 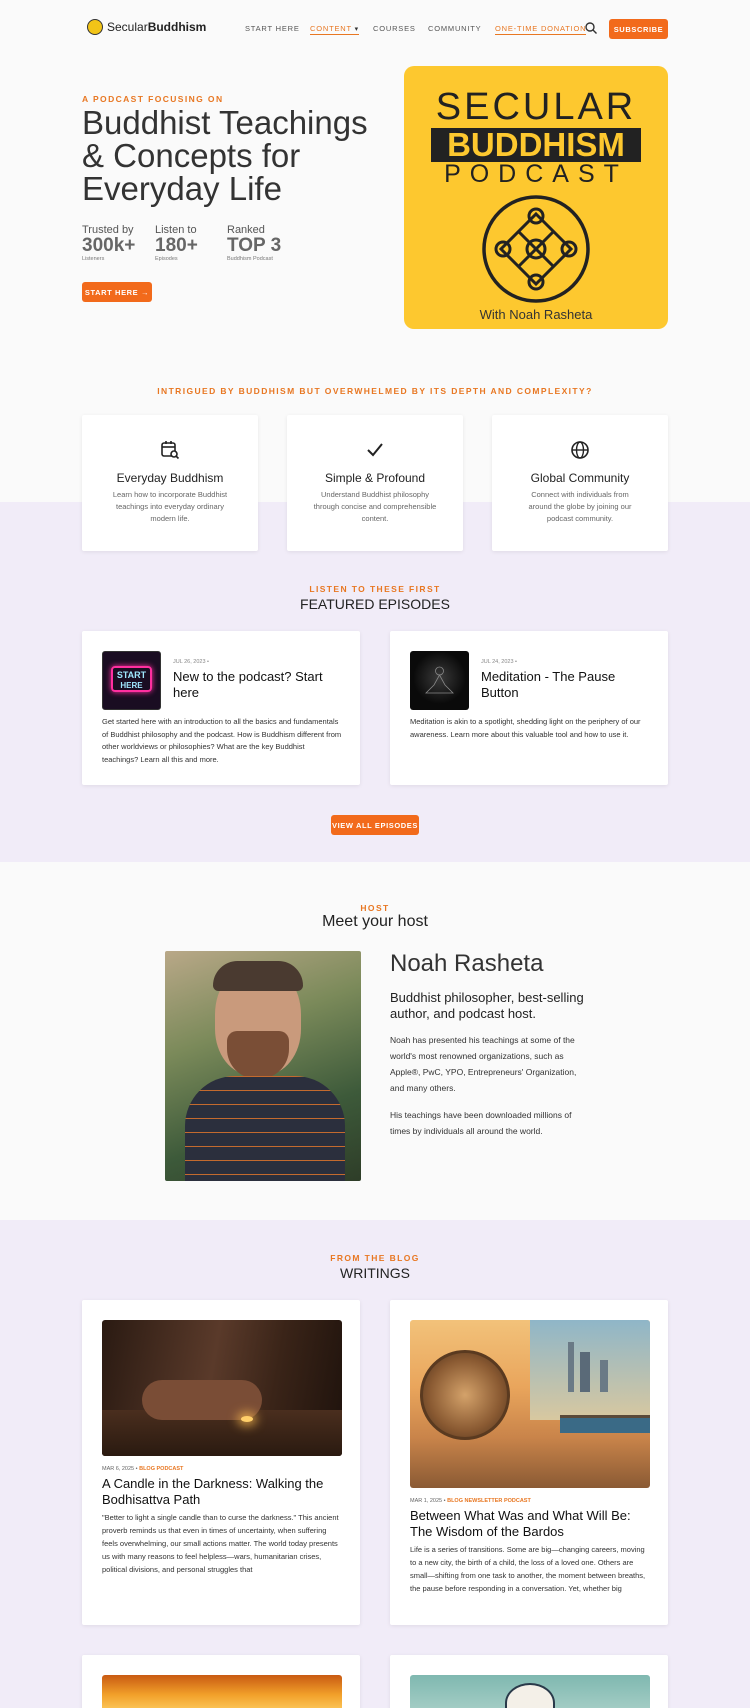 I want to click on blog-tag: NEWSLETTER, so click(x=484, y=1501).